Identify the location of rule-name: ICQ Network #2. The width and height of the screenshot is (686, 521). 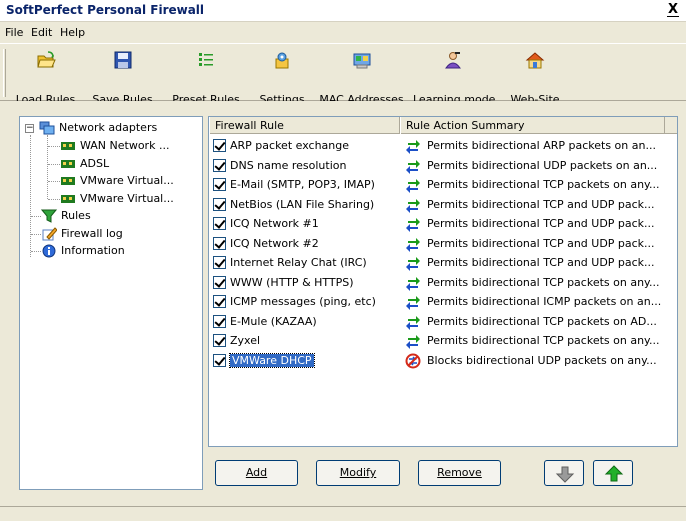
(274, 243).